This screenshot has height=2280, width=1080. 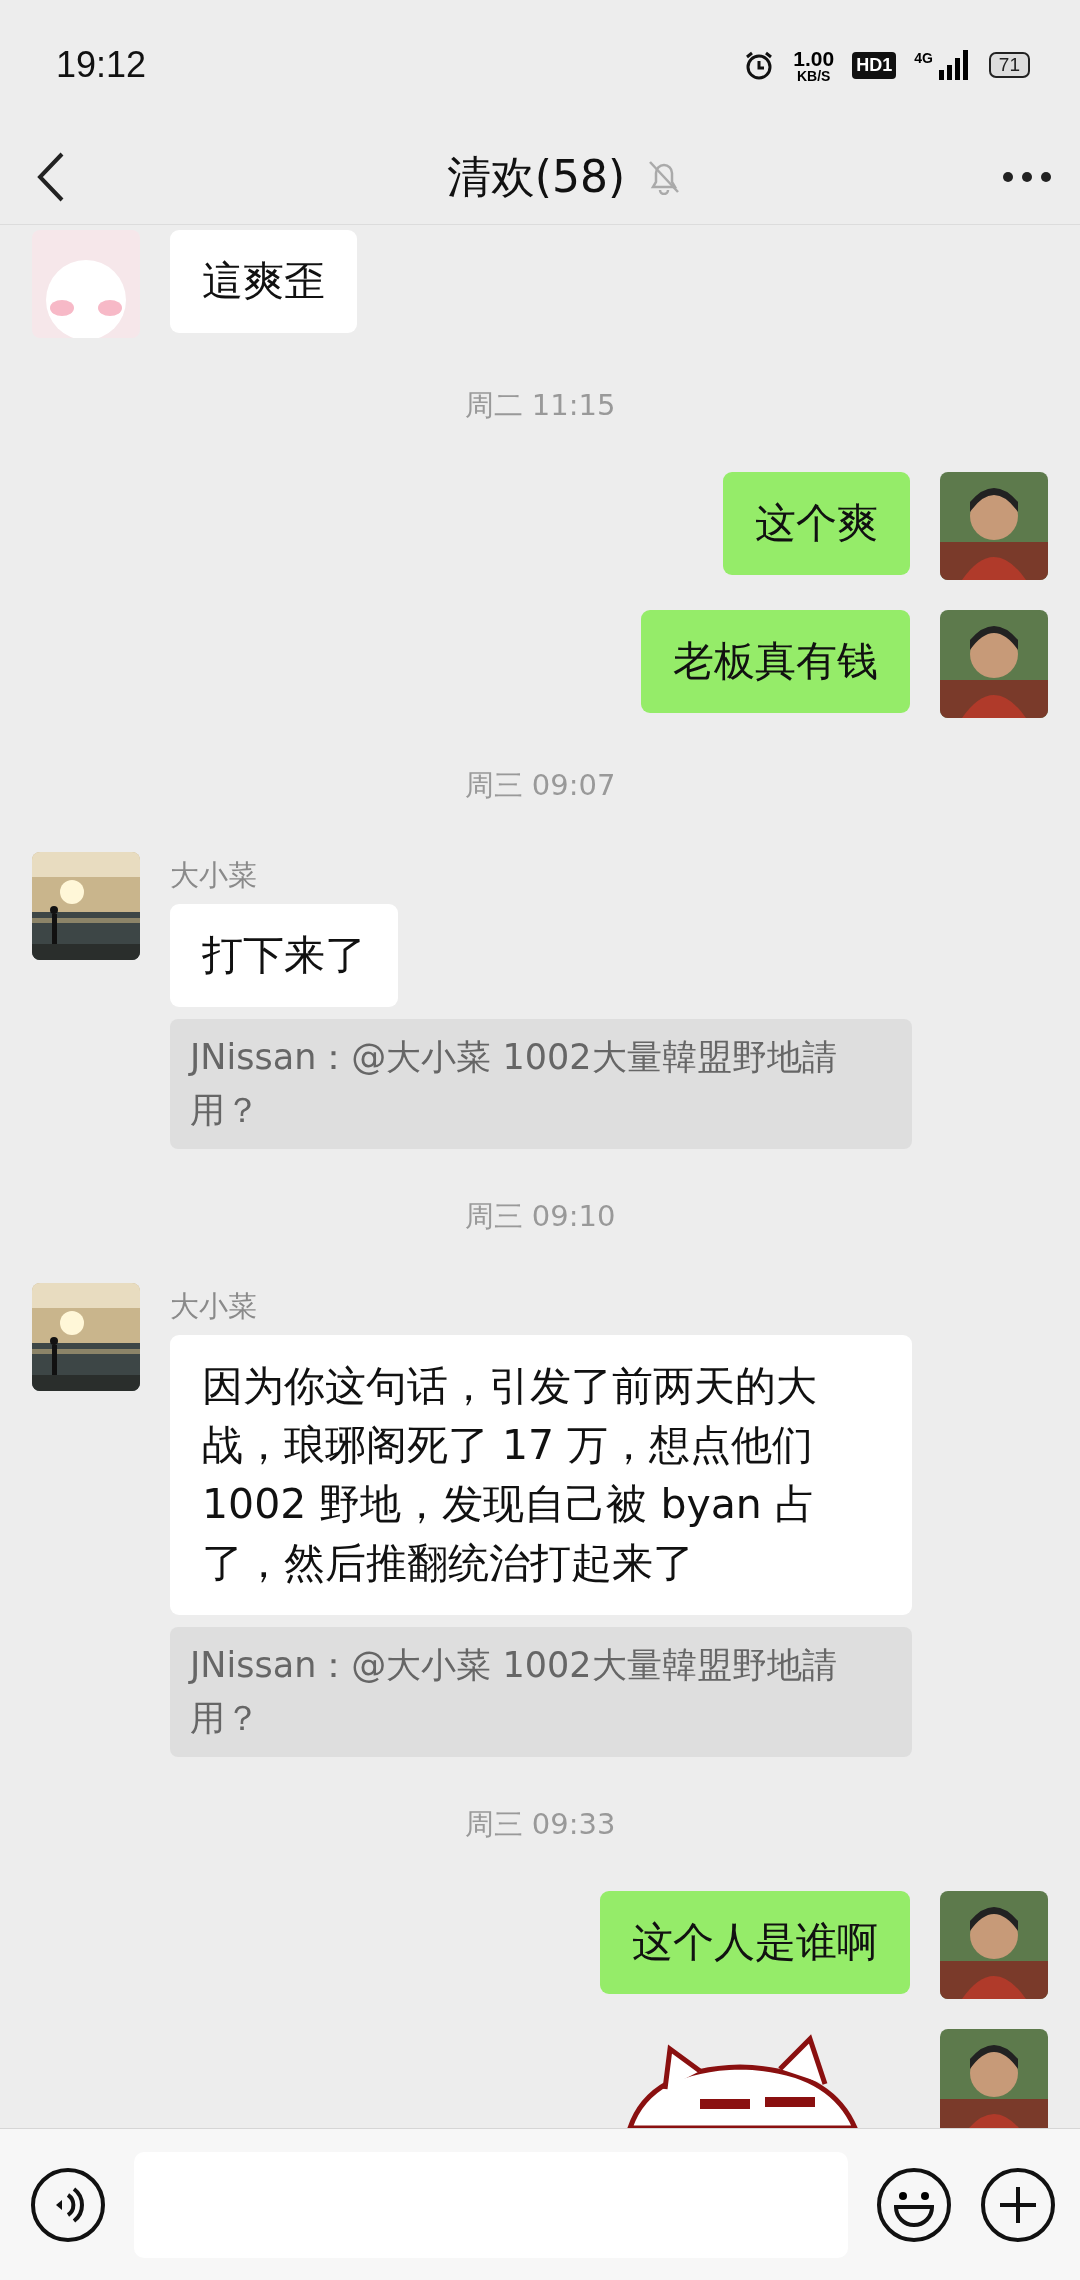 I want to click on timestamp: 周三 09:10, so click(x=540, y=1216).